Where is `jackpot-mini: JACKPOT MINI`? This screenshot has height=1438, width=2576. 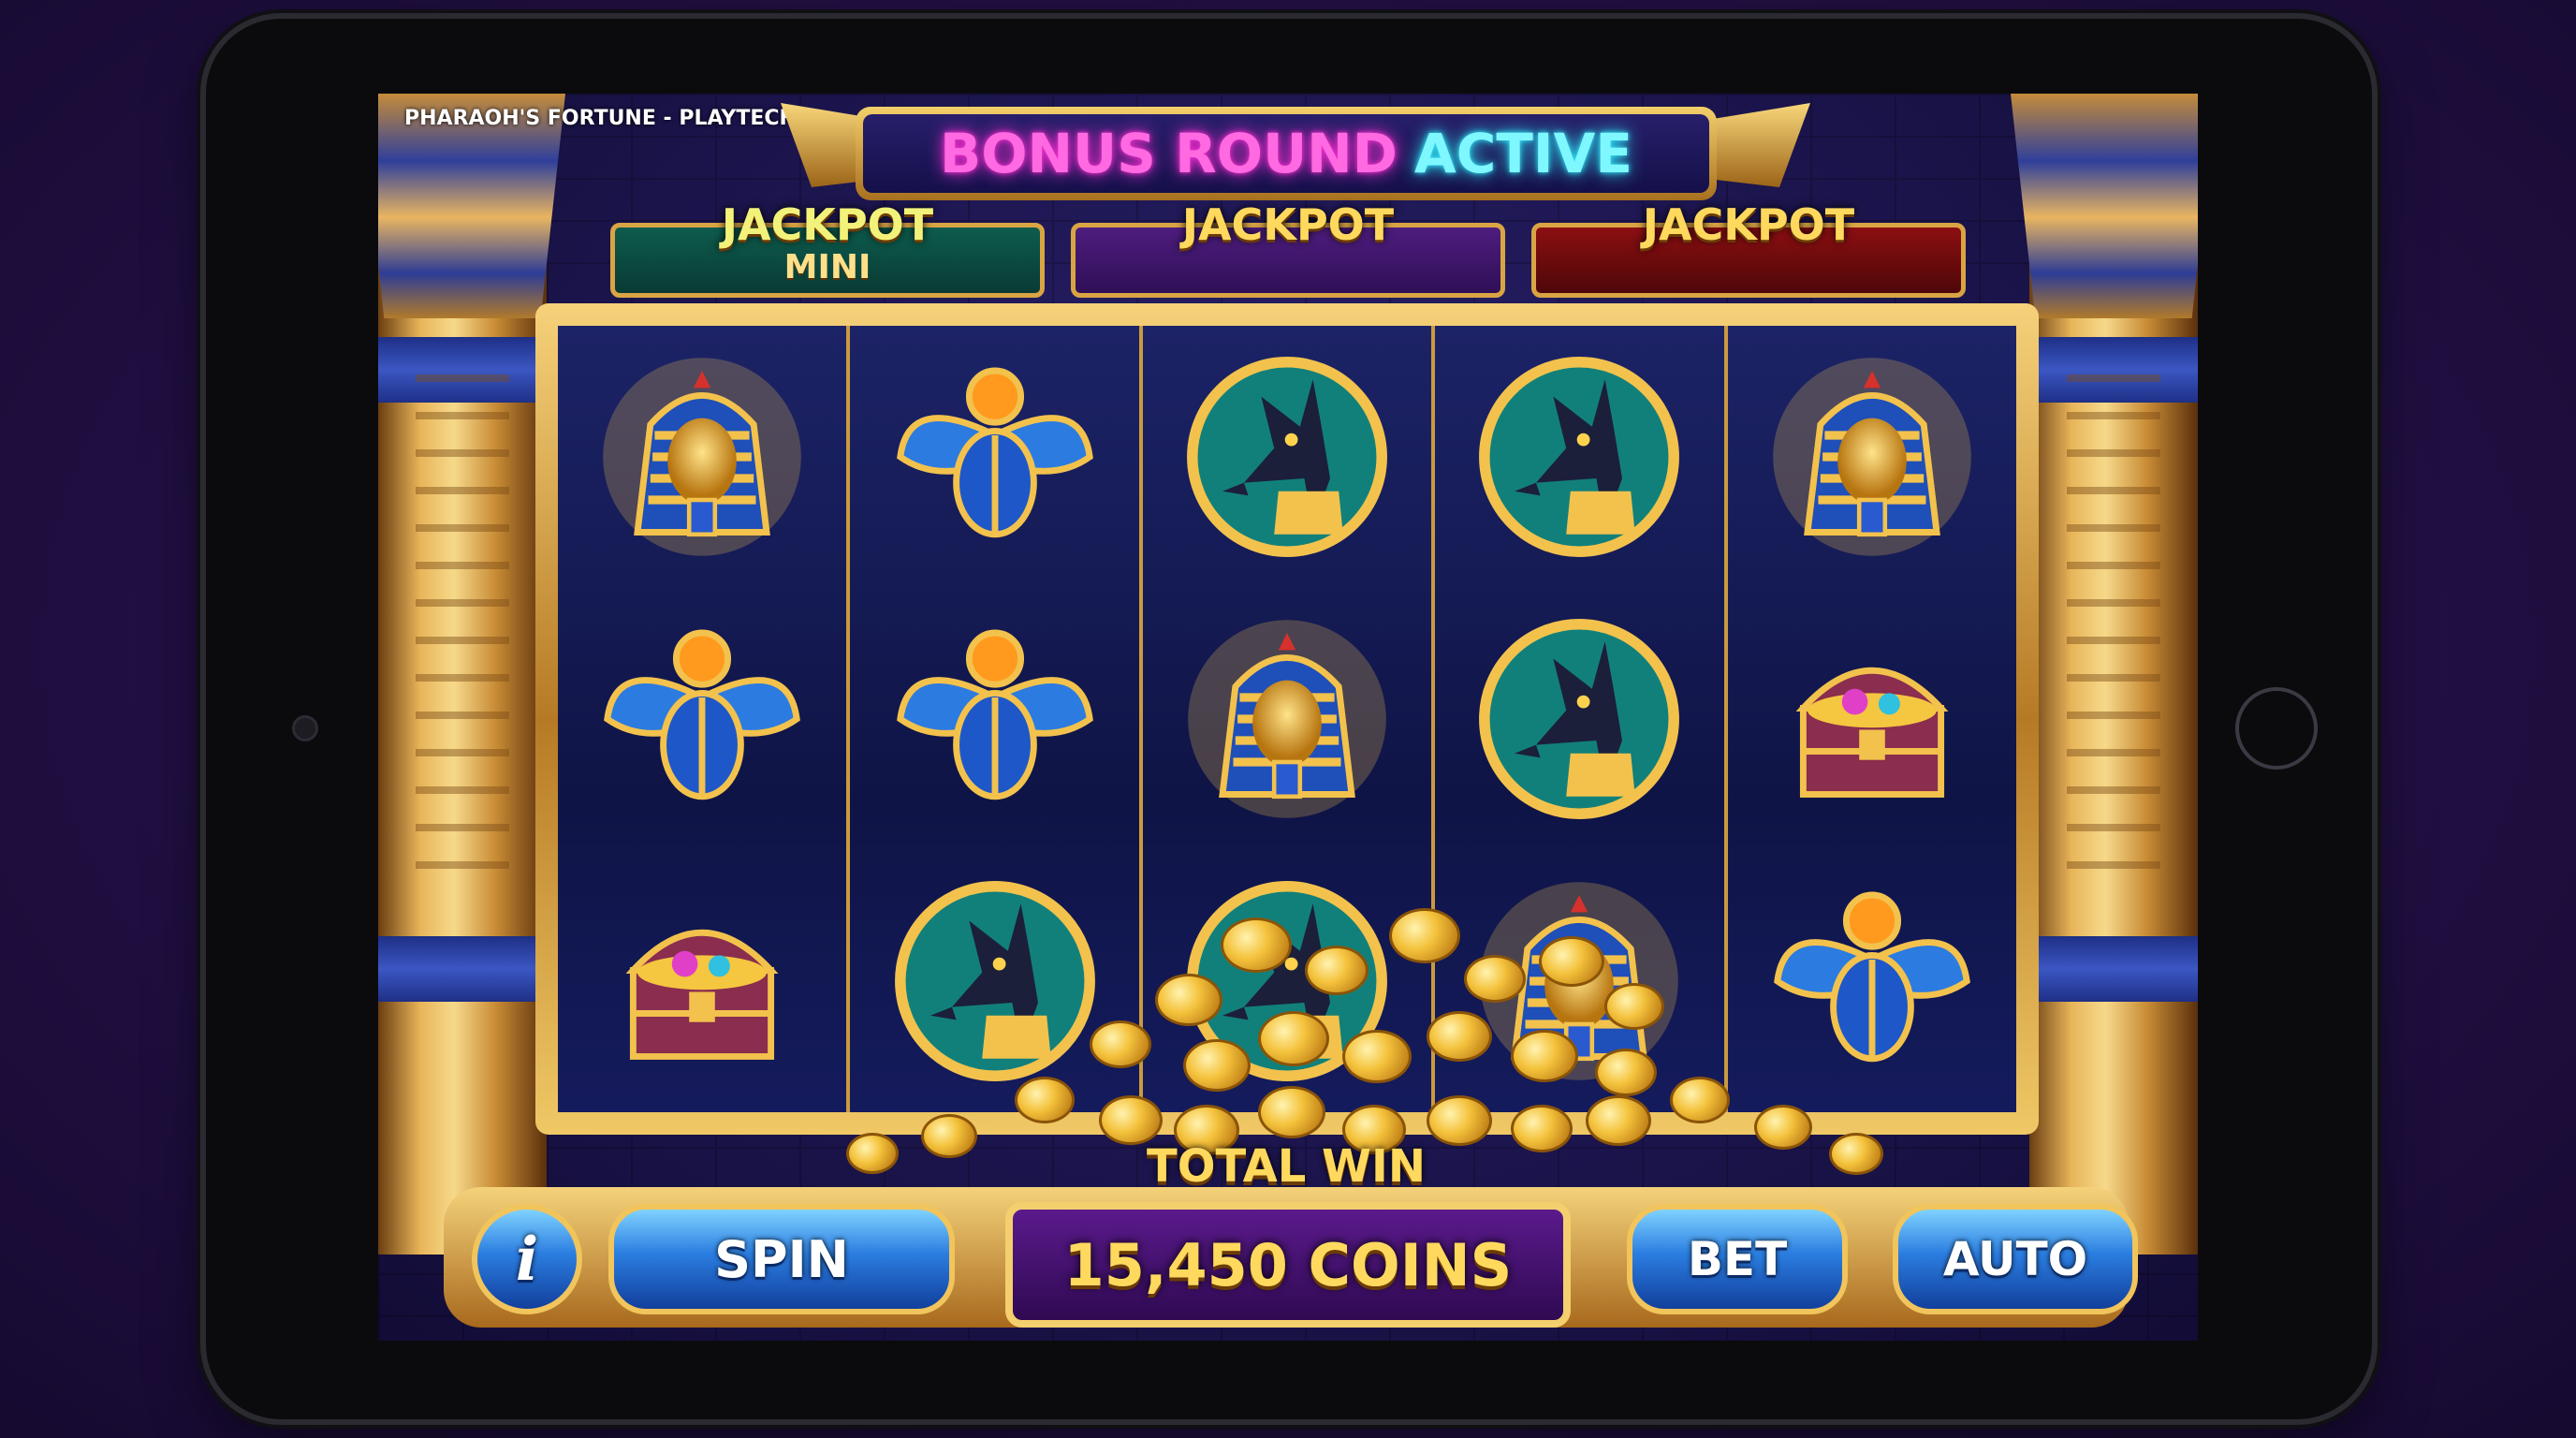 jackpot-mini: JACKPOT MINI is located at coordinates (827, 248).